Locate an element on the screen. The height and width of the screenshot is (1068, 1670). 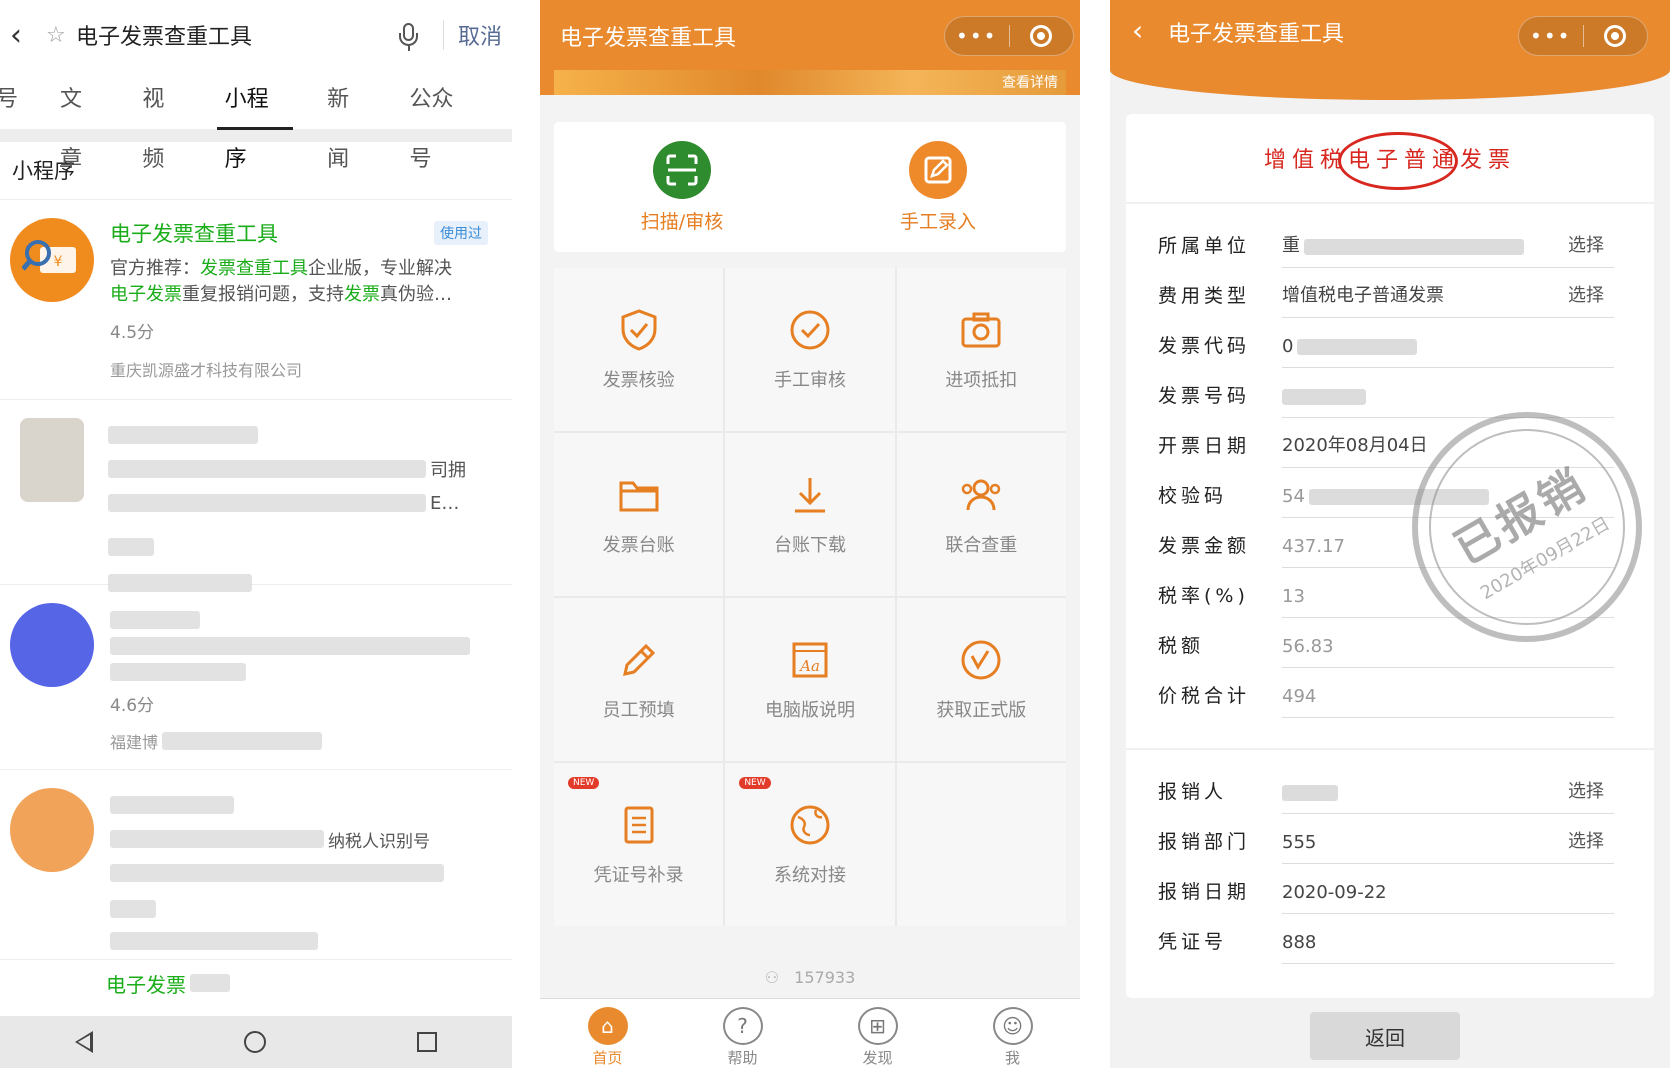
globe-icon is located at coordinates (810, 825).